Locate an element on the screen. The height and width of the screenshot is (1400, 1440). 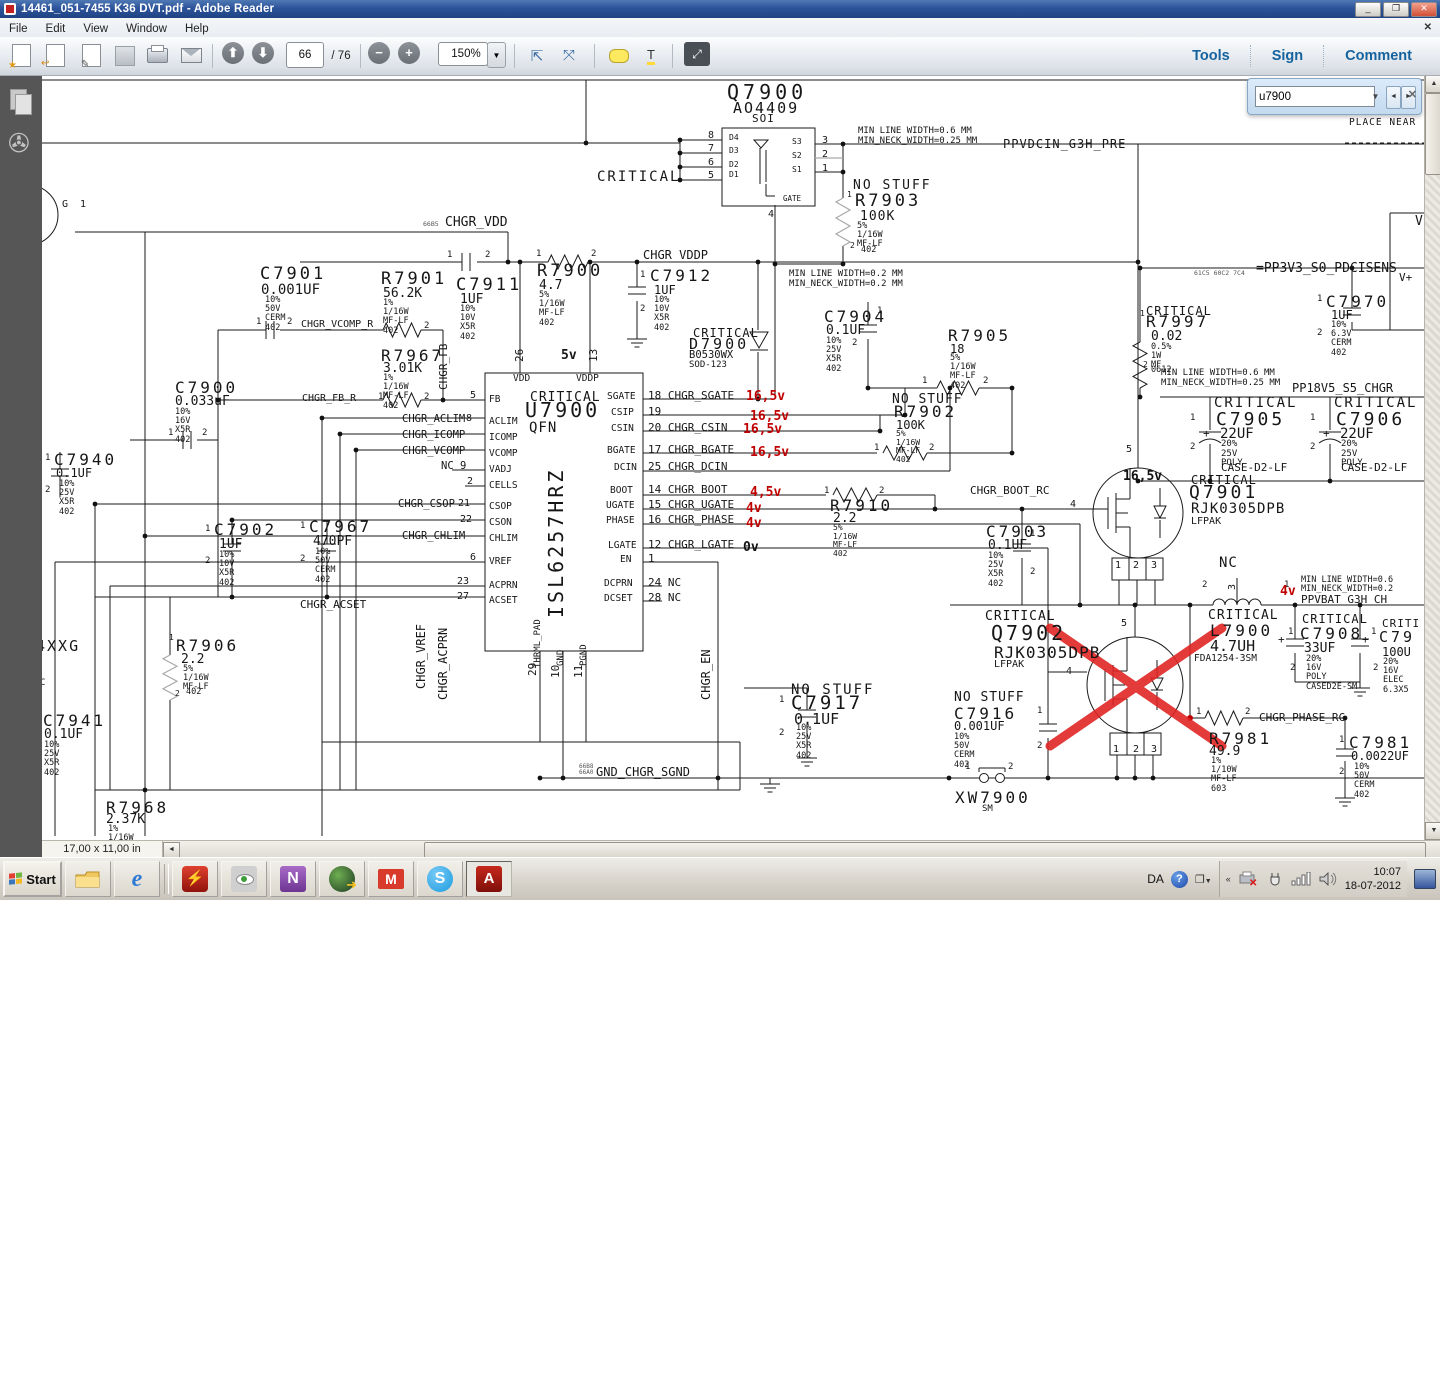
menu-bar: File Edit View Window Help ✕ is located at coordinates (720, 28).